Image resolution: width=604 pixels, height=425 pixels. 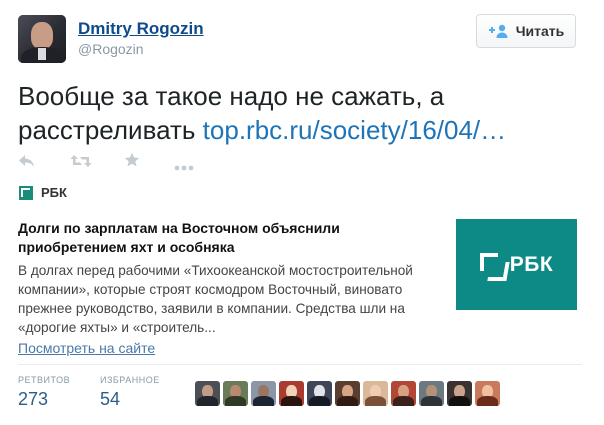 I want to click on author-handle: @Rogozin, so click(x=111, y=49).